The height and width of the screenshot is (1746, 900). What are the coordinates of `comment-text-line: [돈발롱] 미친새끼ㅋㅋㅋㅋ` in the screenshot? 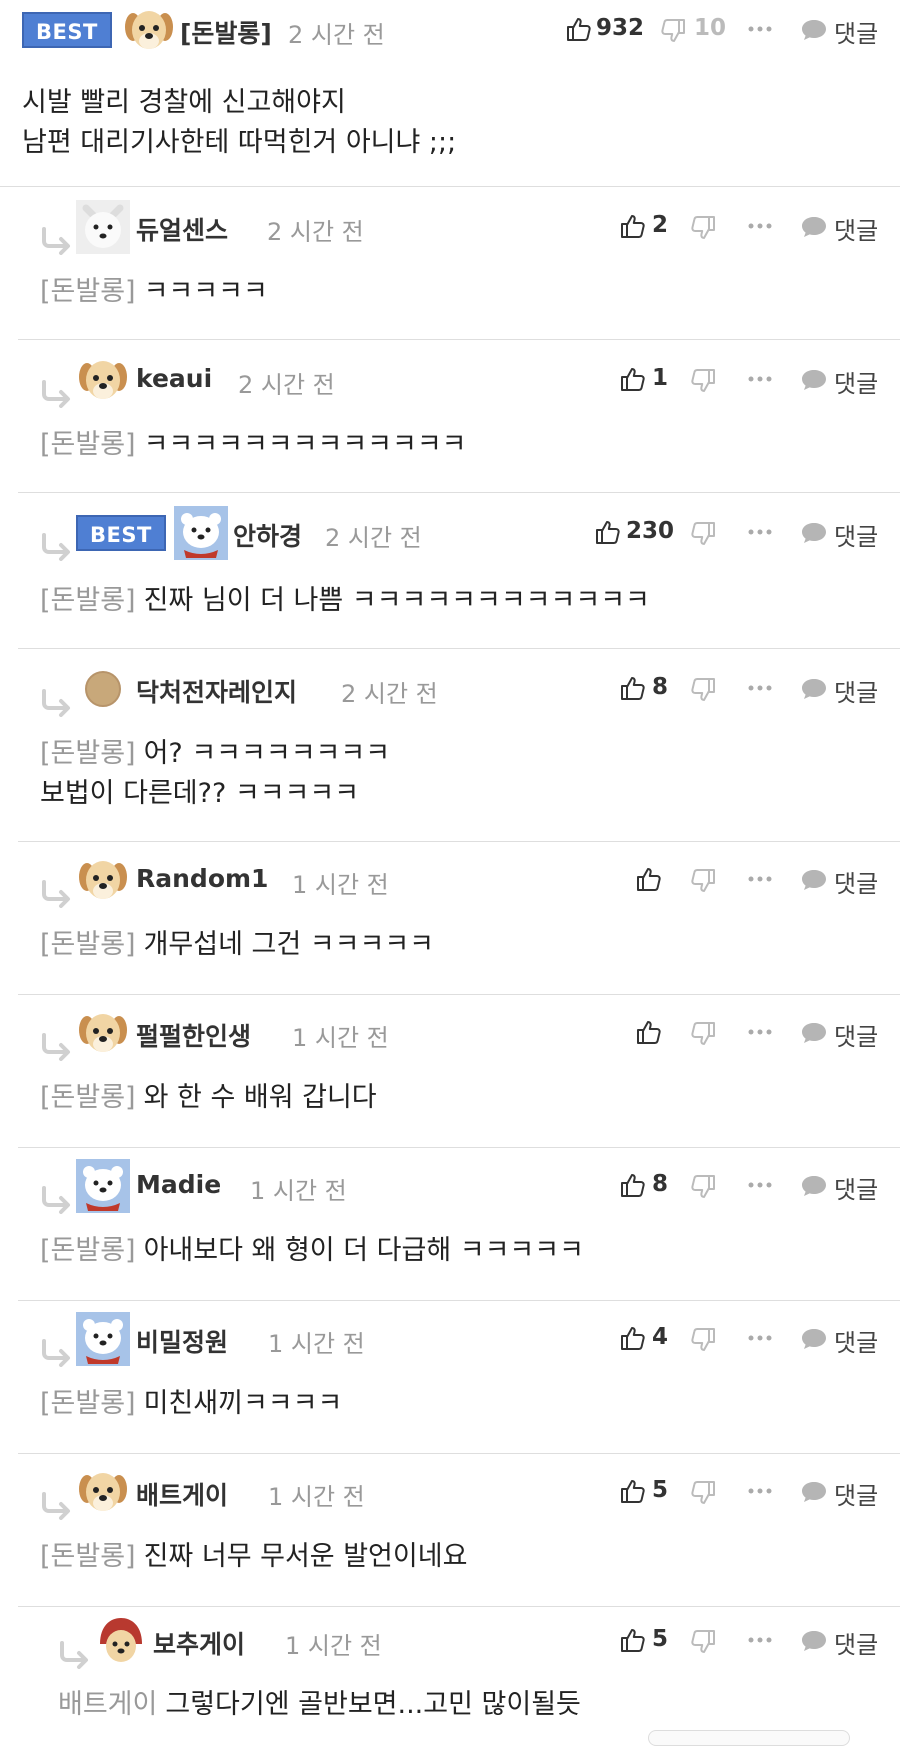 It's located at (191, 1404).